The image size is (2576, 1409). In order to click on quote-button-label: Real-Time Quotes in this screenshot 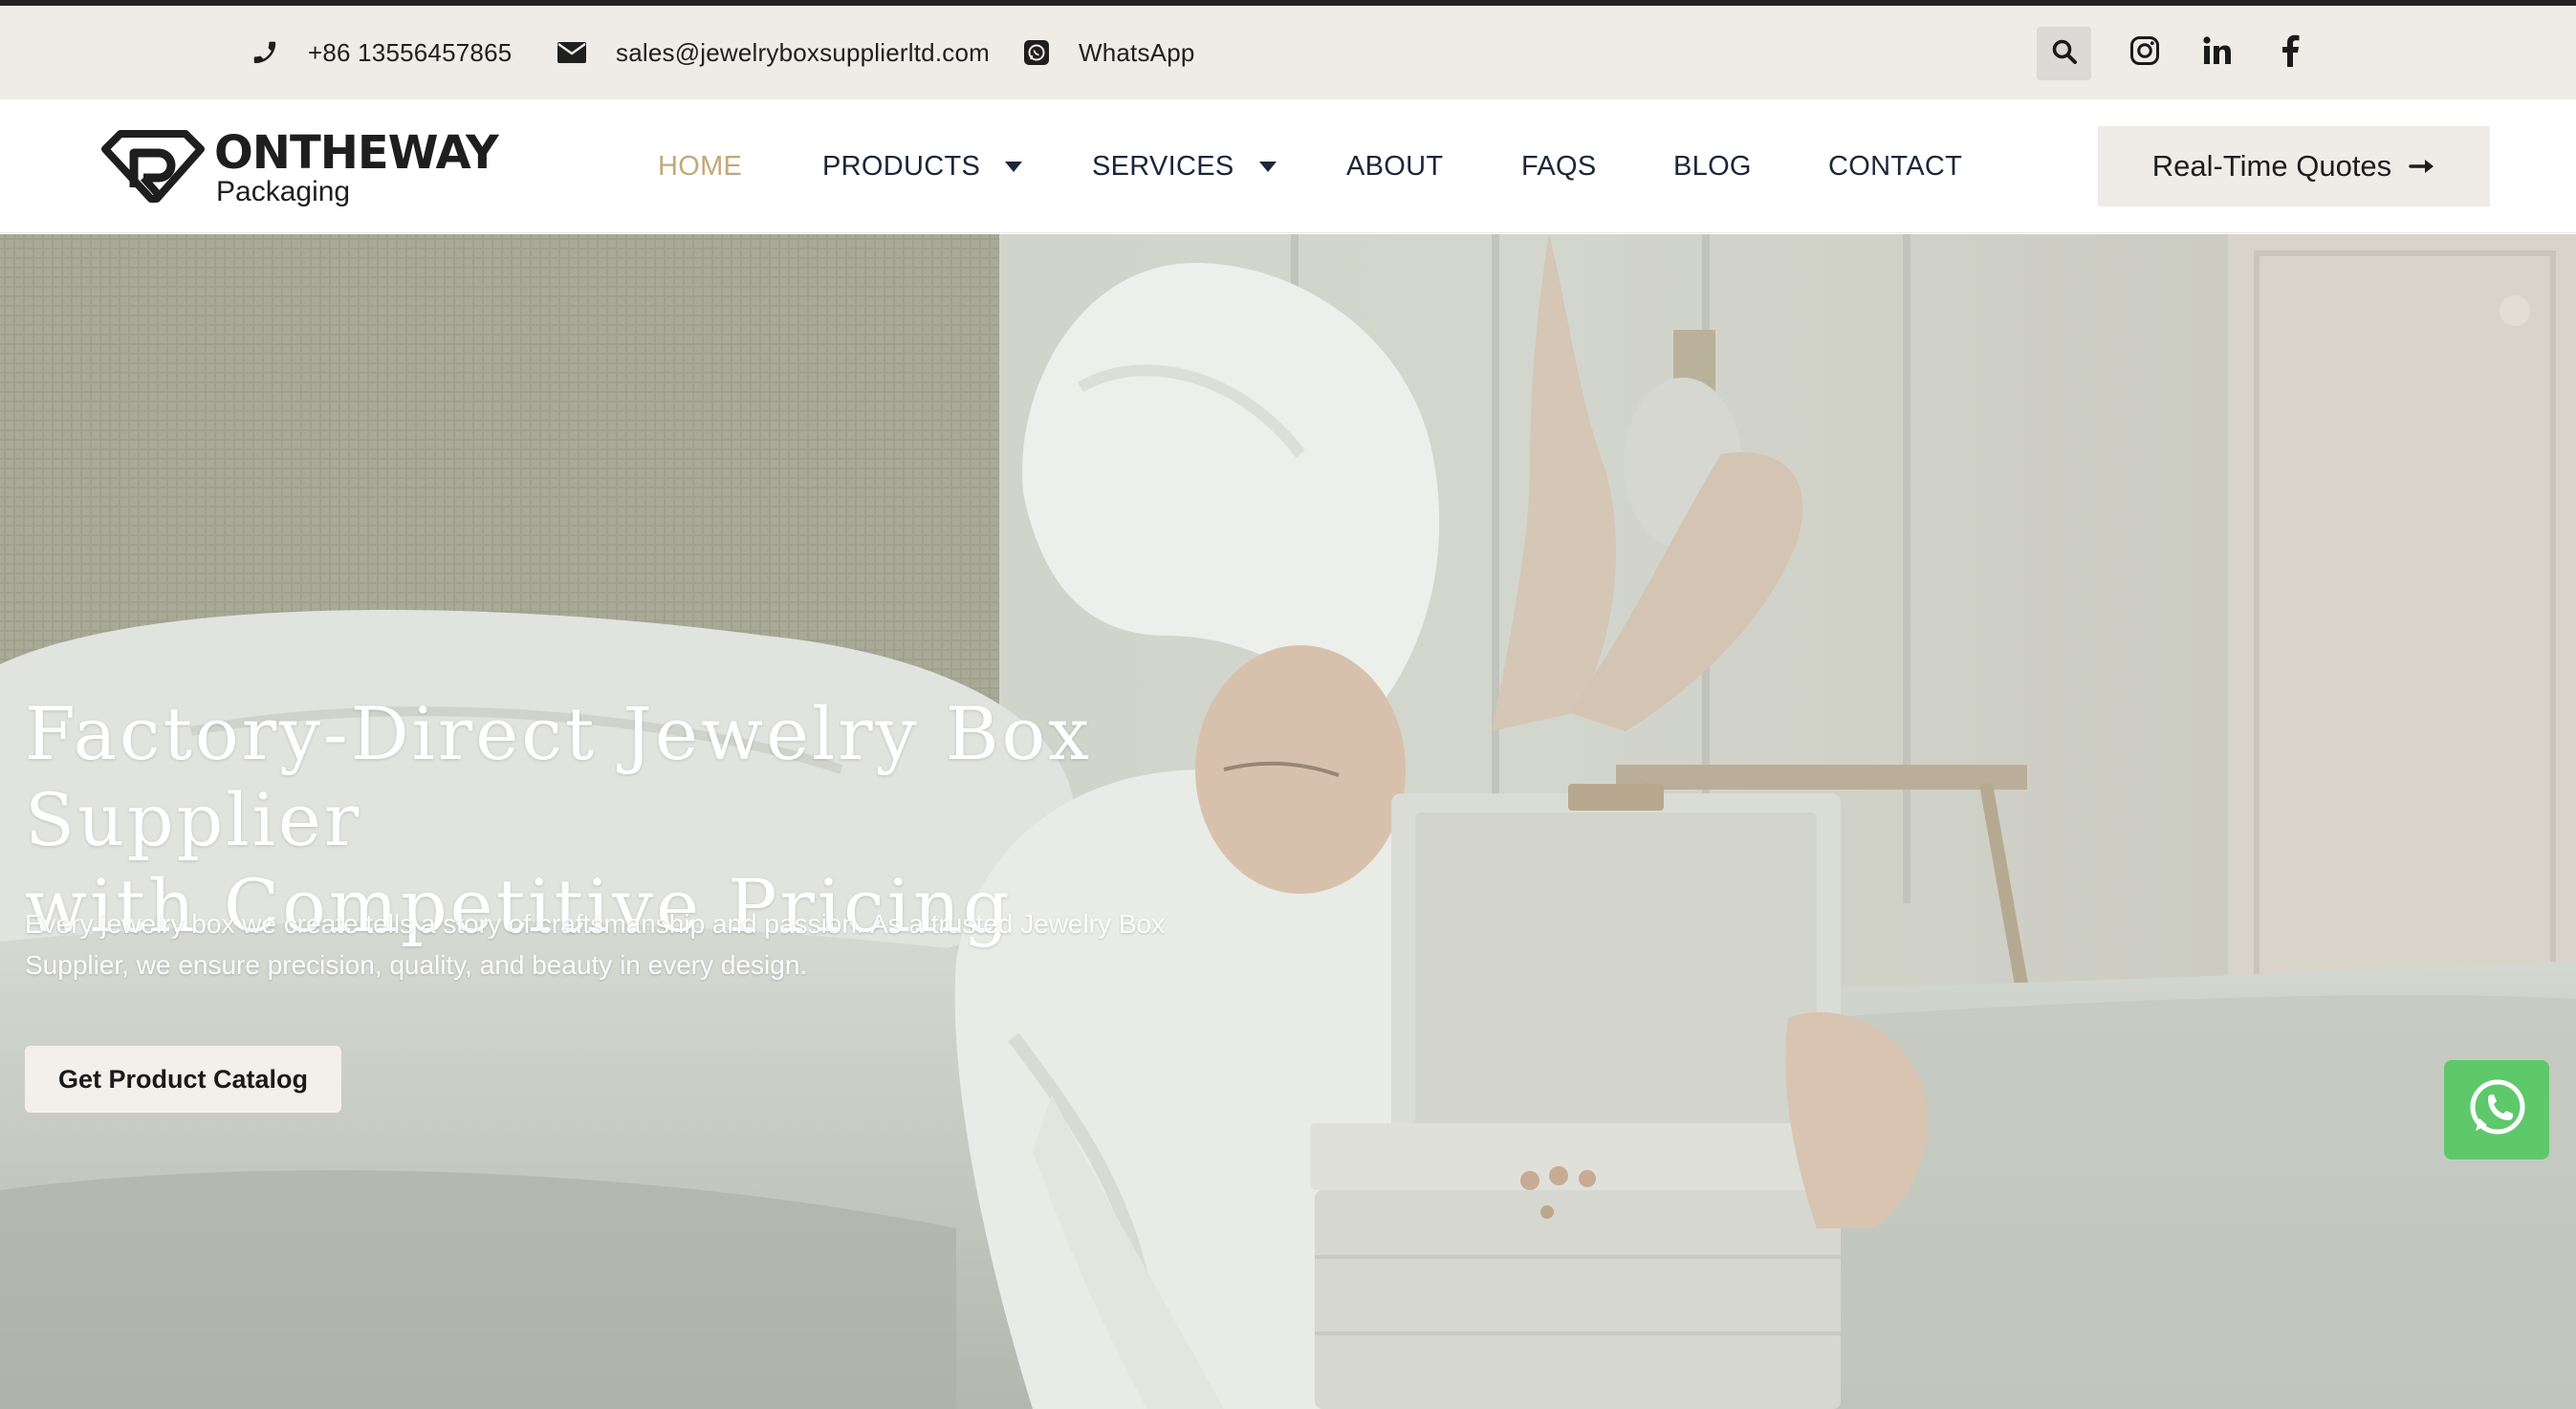, I will do `click(2271, 166)`.